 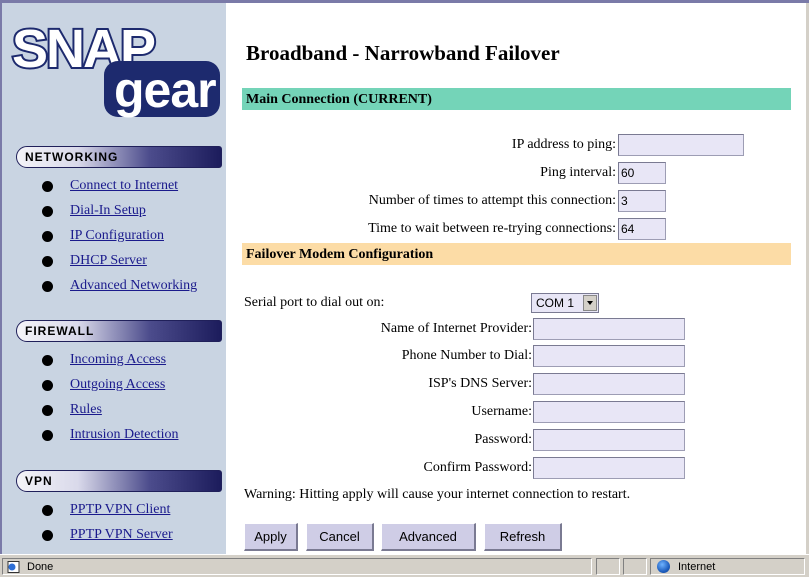 I want to click on section-title-firewall: FIREWALL, so click(x=60, y=331).